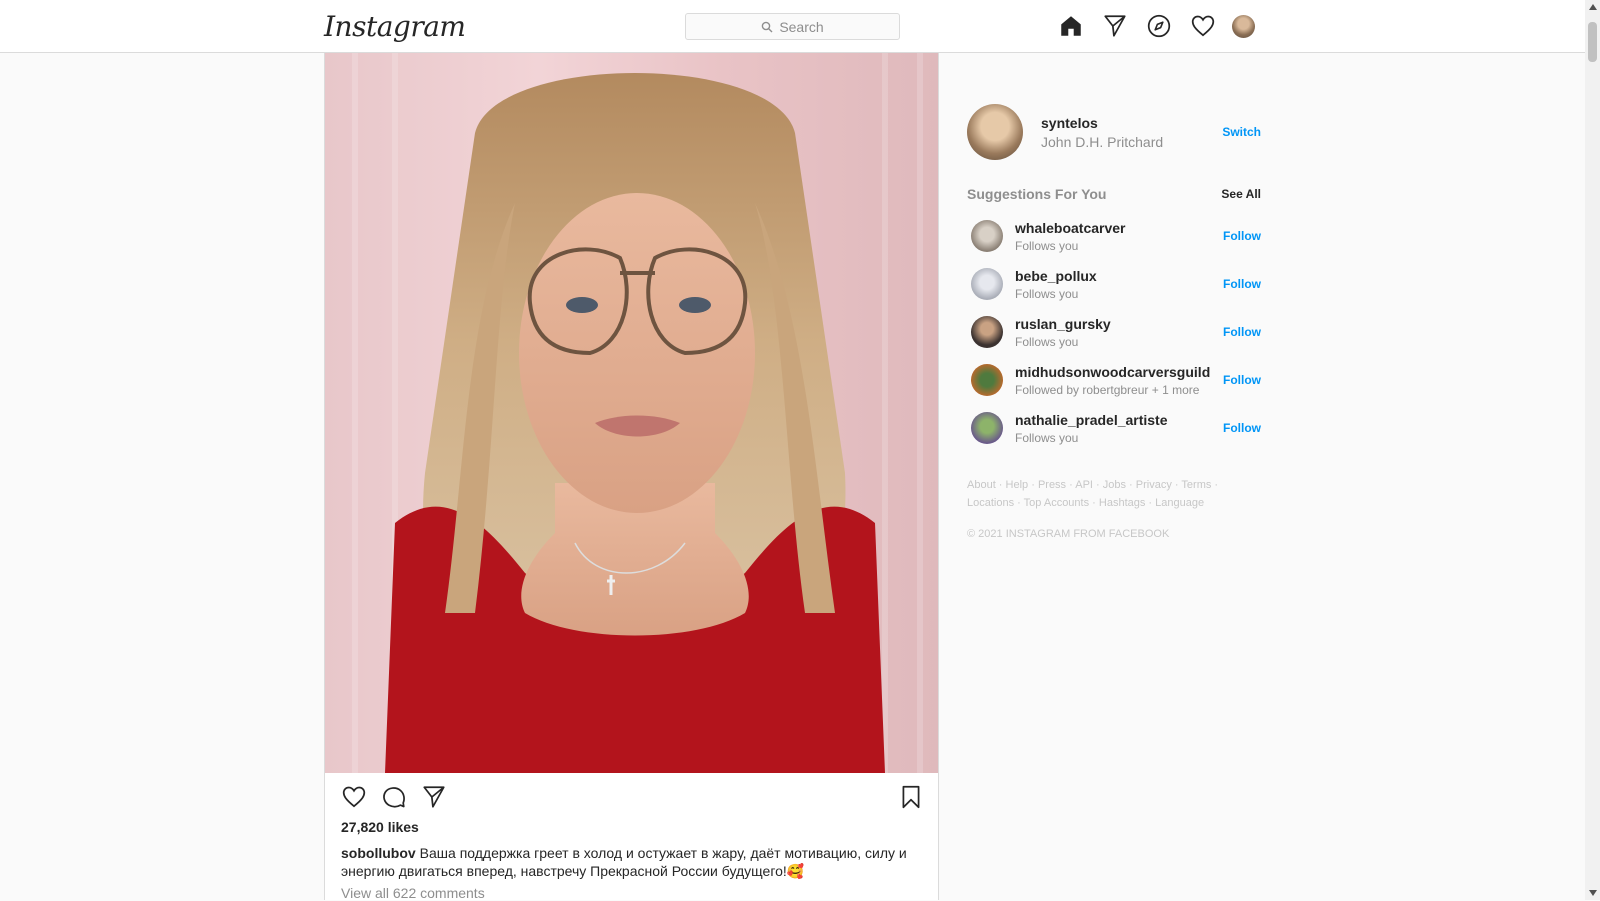 Image resolution: width=1600 pixels, height=901 pixels. I want to click on suggestion-username: whaleboatcarver, so click(1119, 228).